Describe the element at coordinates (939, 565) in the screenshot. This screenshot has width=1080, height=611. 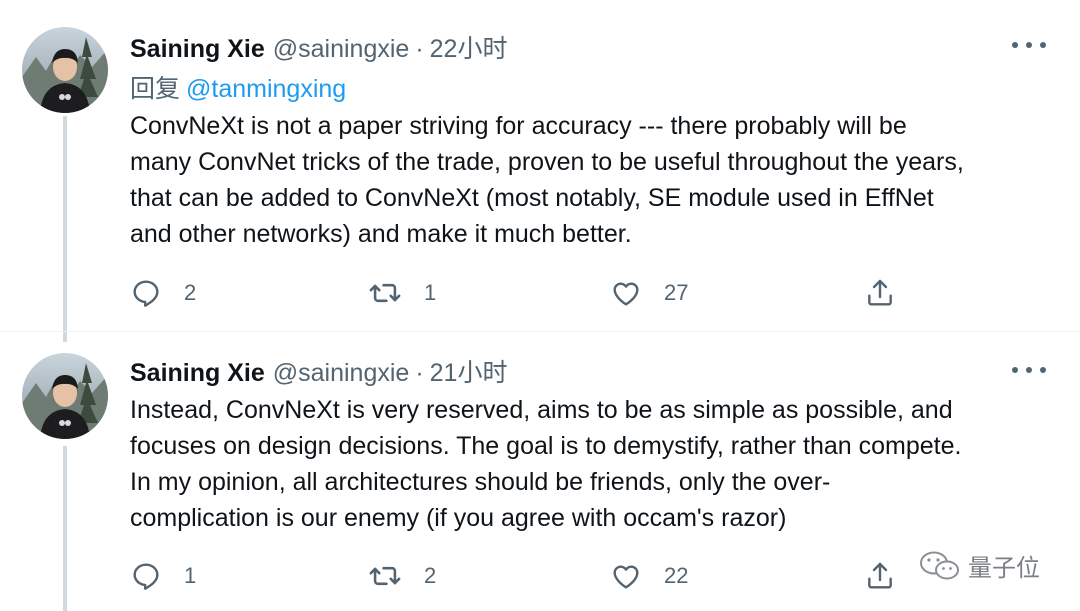
I see `wechat-icon` at that location.